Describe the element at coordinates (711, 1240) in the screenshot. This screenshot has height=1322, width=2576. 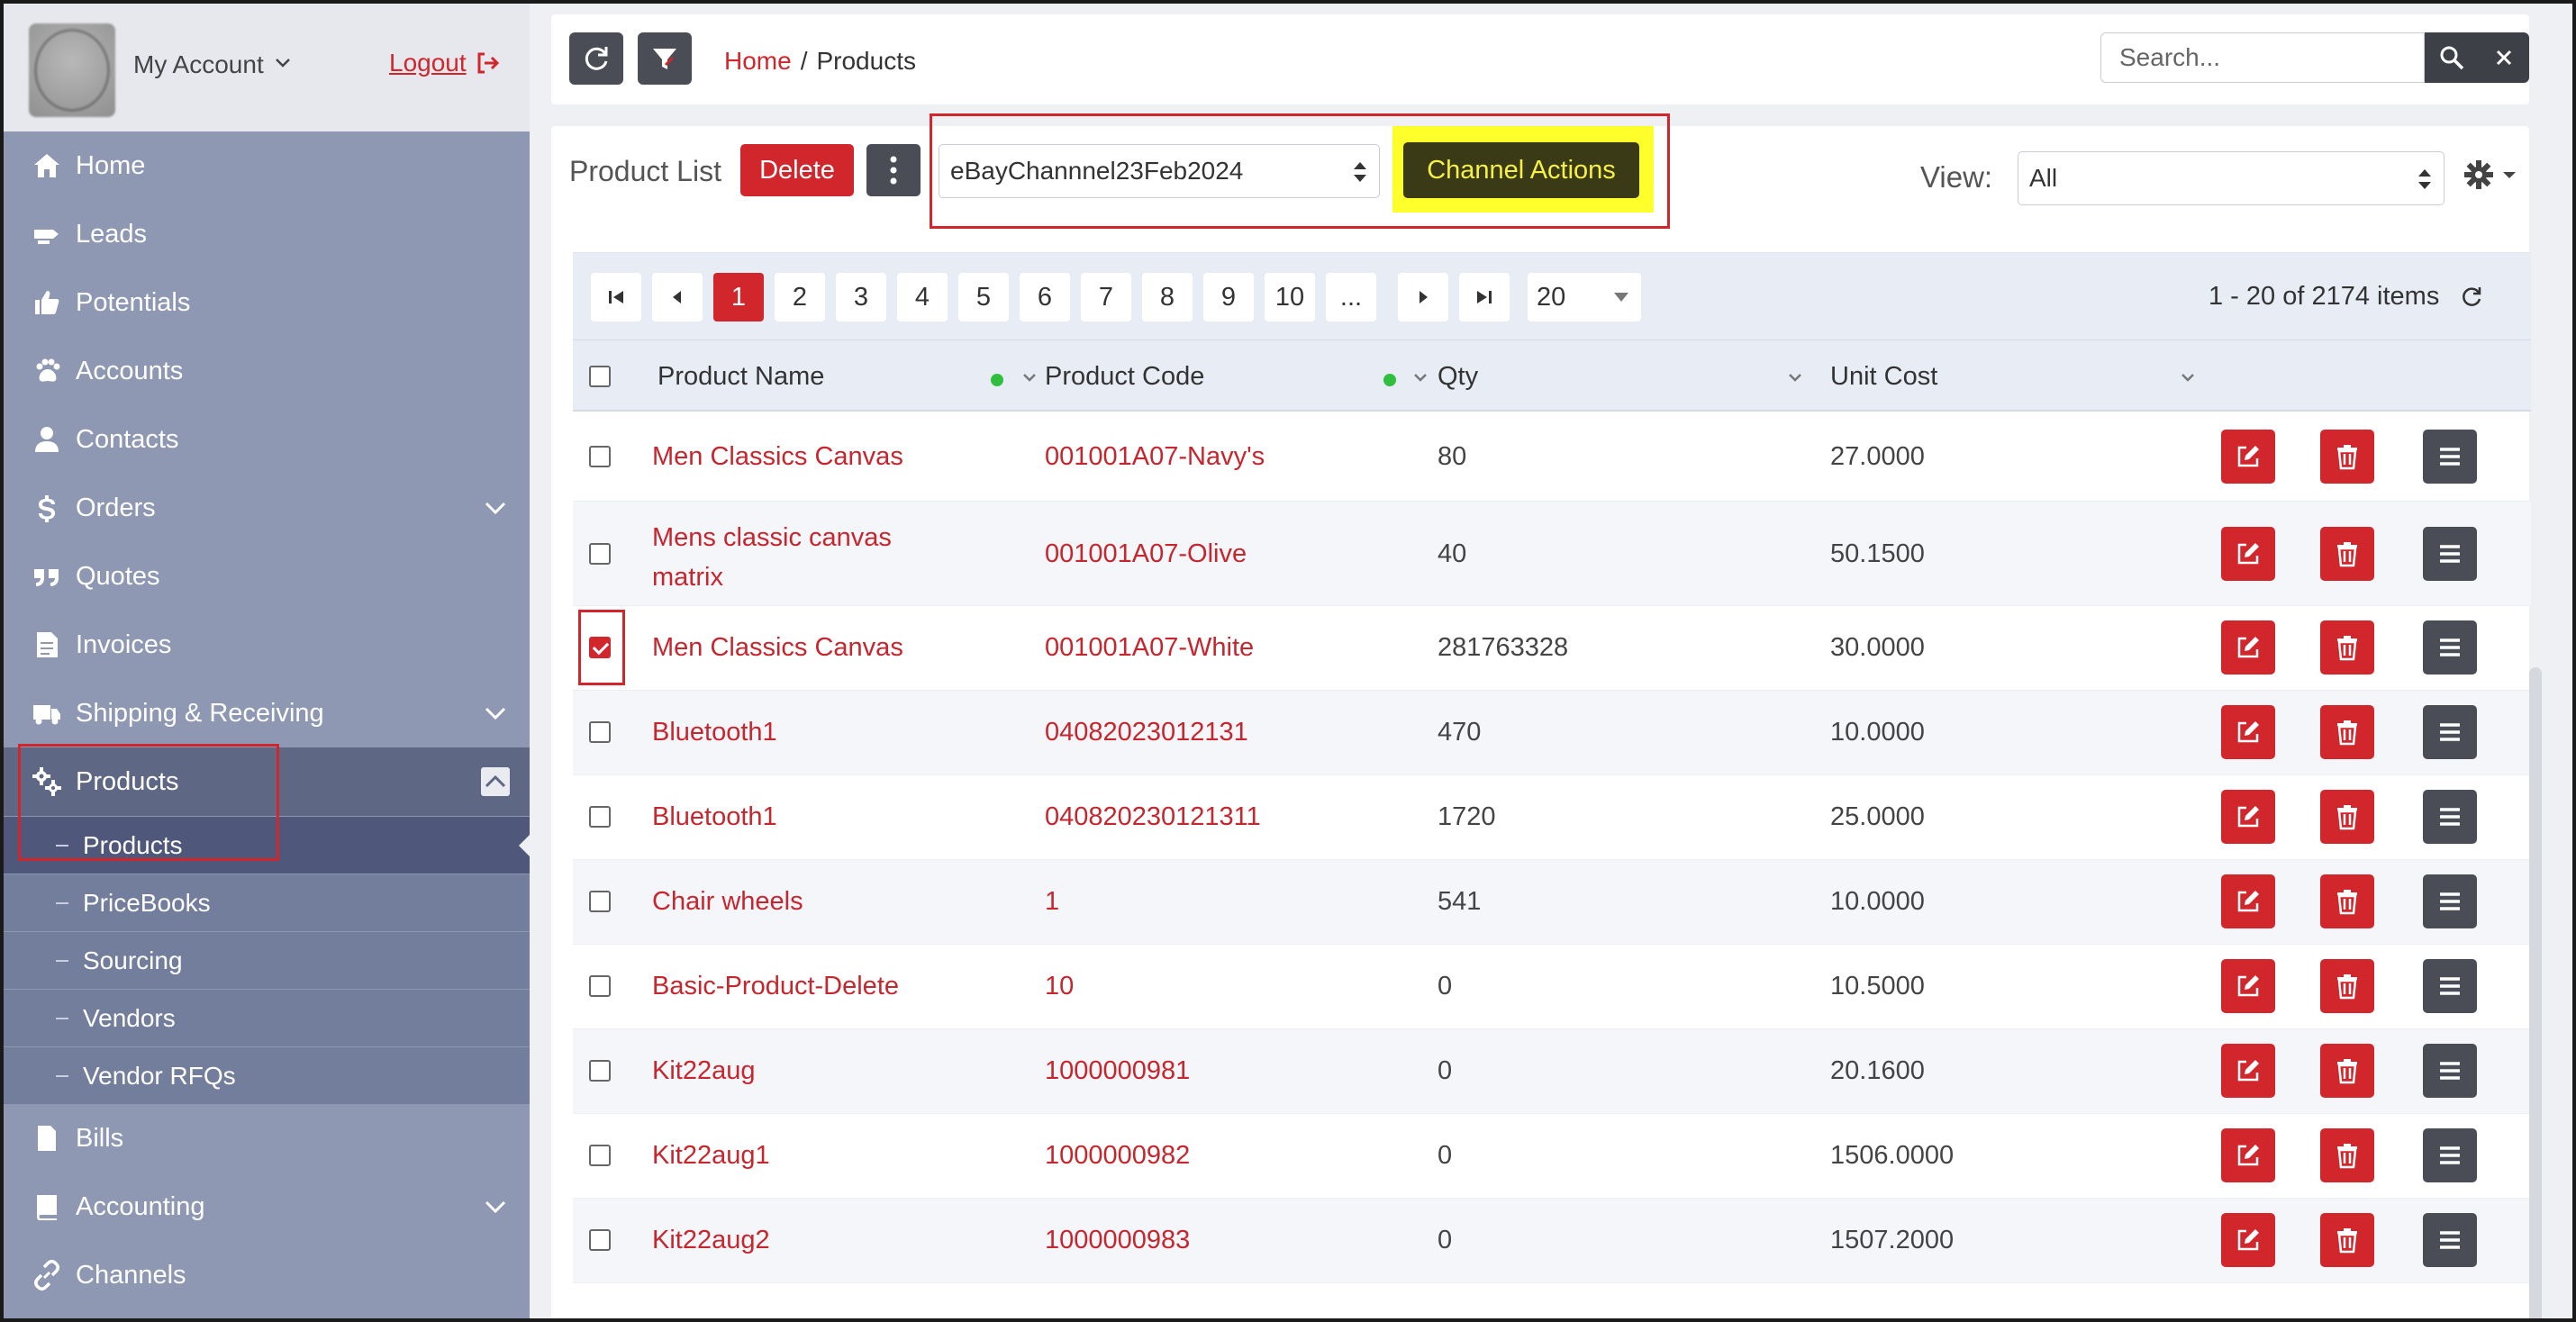
I see `product-name-link: Kit22aug2` at that location.